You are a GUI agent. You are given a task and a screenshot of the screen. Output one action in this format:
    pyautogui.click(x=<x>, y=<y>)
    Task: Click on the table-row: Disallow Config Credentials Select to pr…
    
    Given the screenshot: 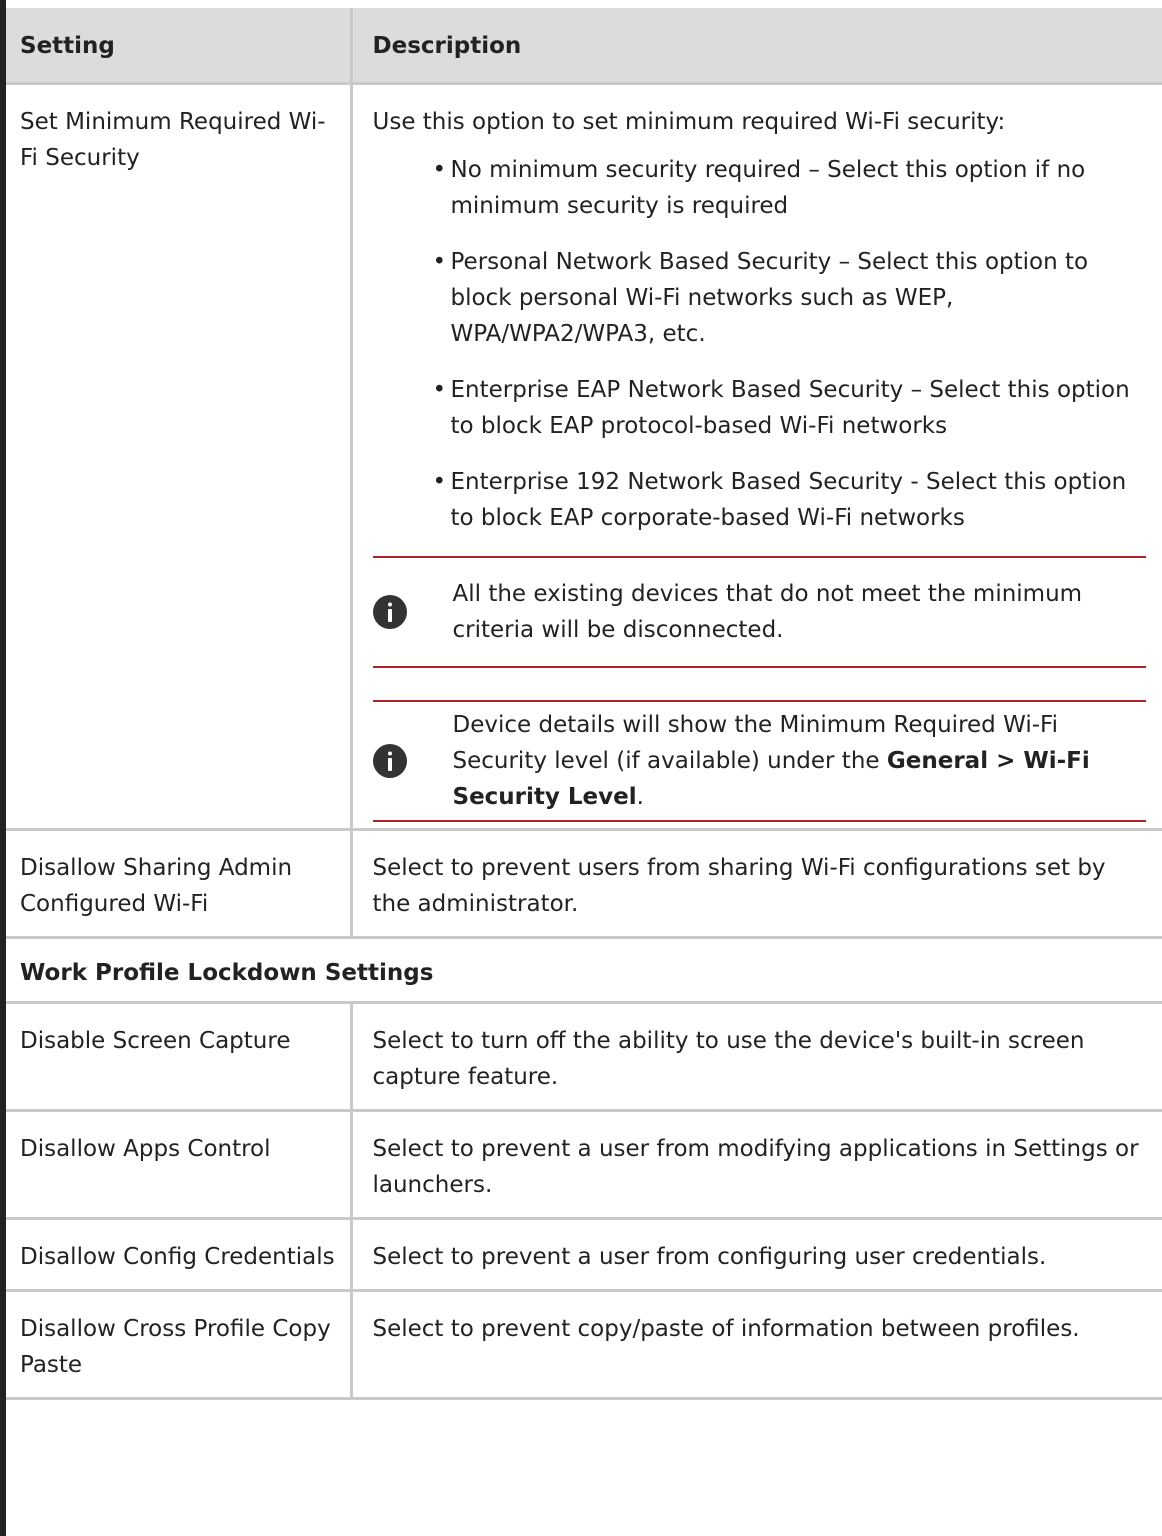 What is the action you would take?
    pyautogui.click(x=584, y=1255)
    